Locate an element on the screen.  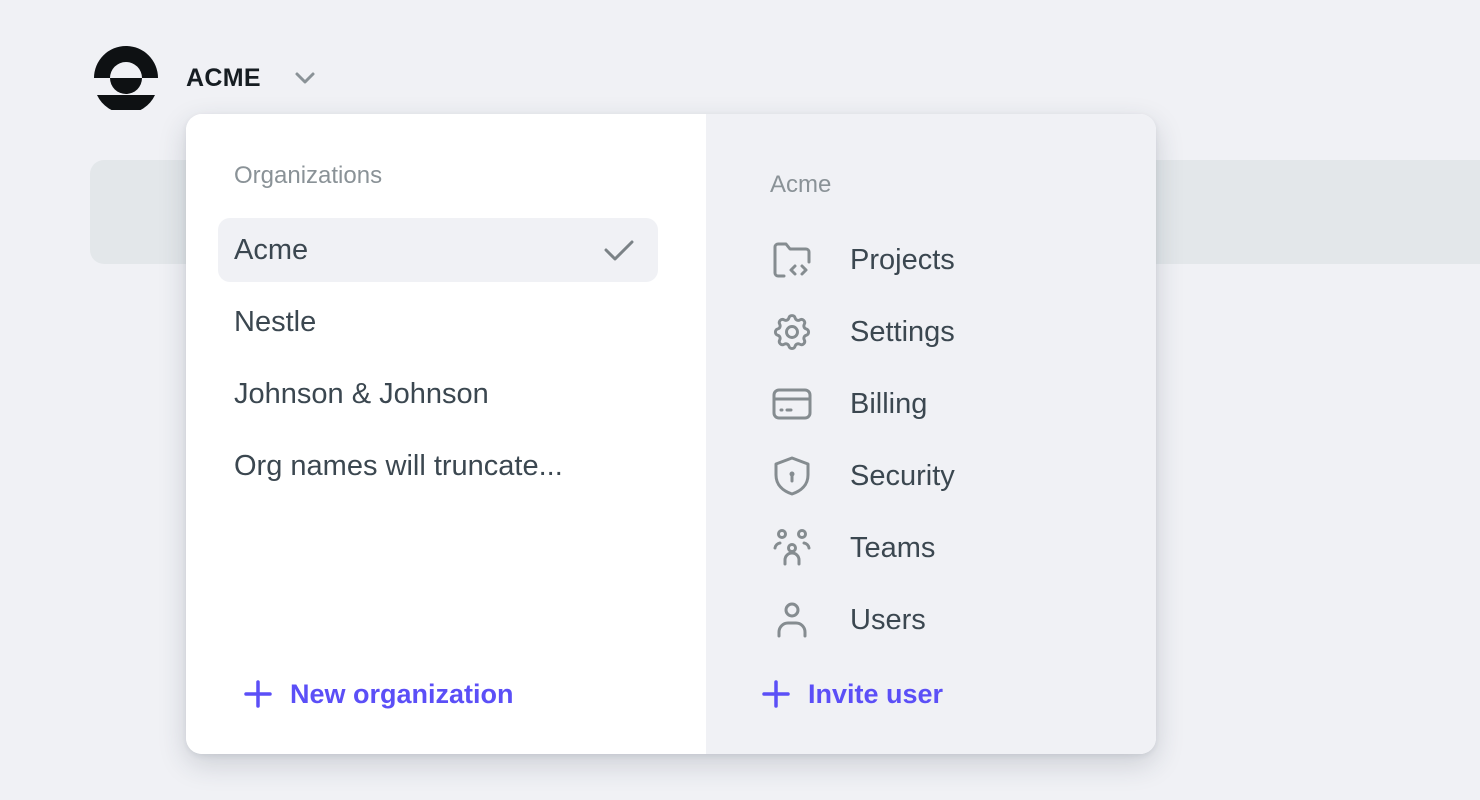
menu-item-teams: Teams is located at coordinates (862, 548).